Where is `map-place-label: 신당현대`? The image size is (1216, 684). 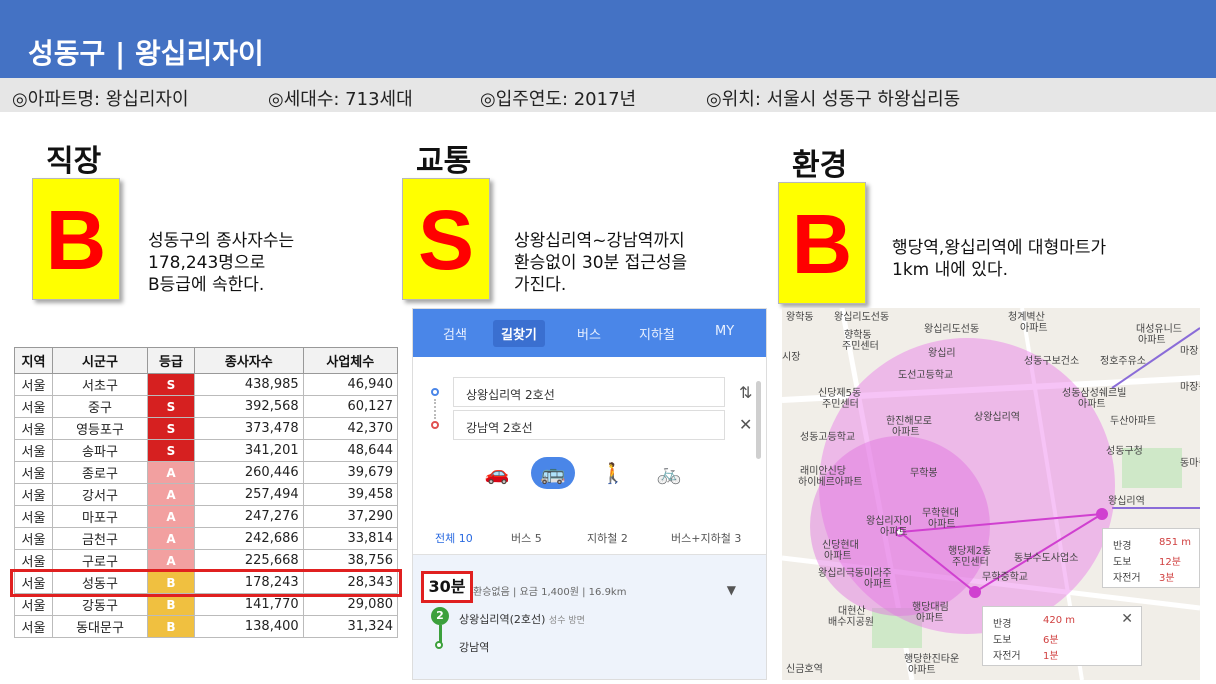
map-place-label: 신당현대 is located at coordinates (840, 545).